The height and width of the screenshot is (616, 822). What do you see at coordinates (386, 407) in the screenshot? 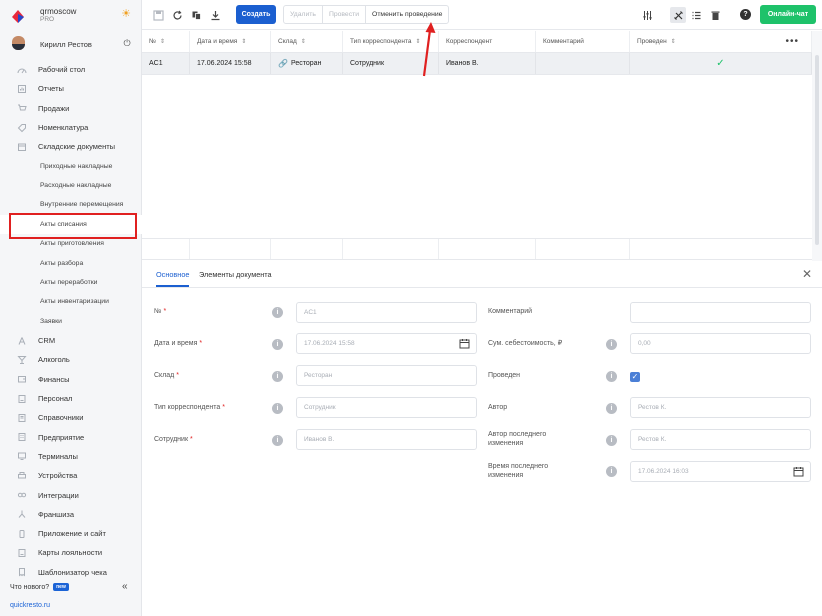
I see `corr-type-field: Сотрудник` at bounding box center [386, 407].